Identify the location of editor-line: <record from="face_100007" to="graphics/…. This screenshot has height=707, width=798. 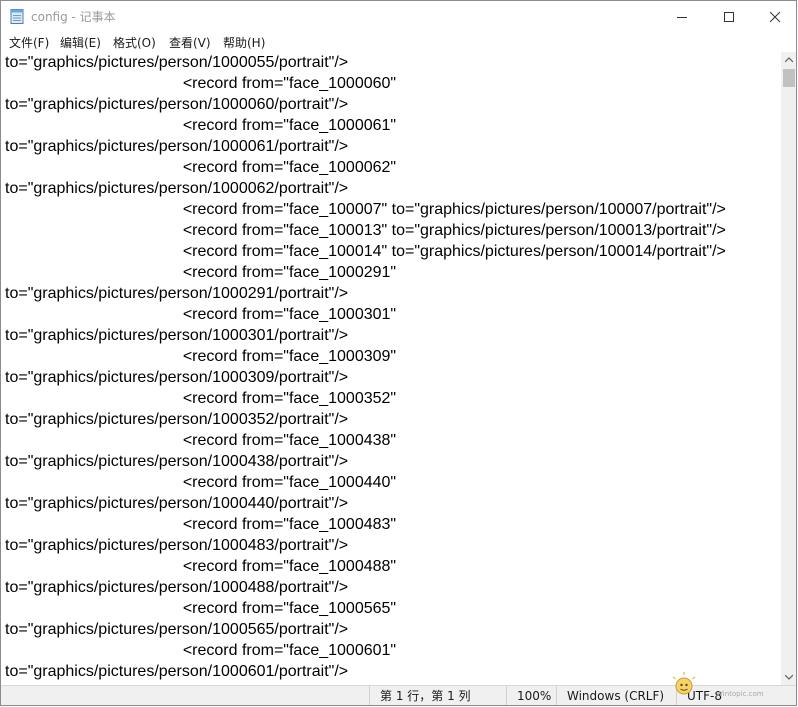
(365, 209).